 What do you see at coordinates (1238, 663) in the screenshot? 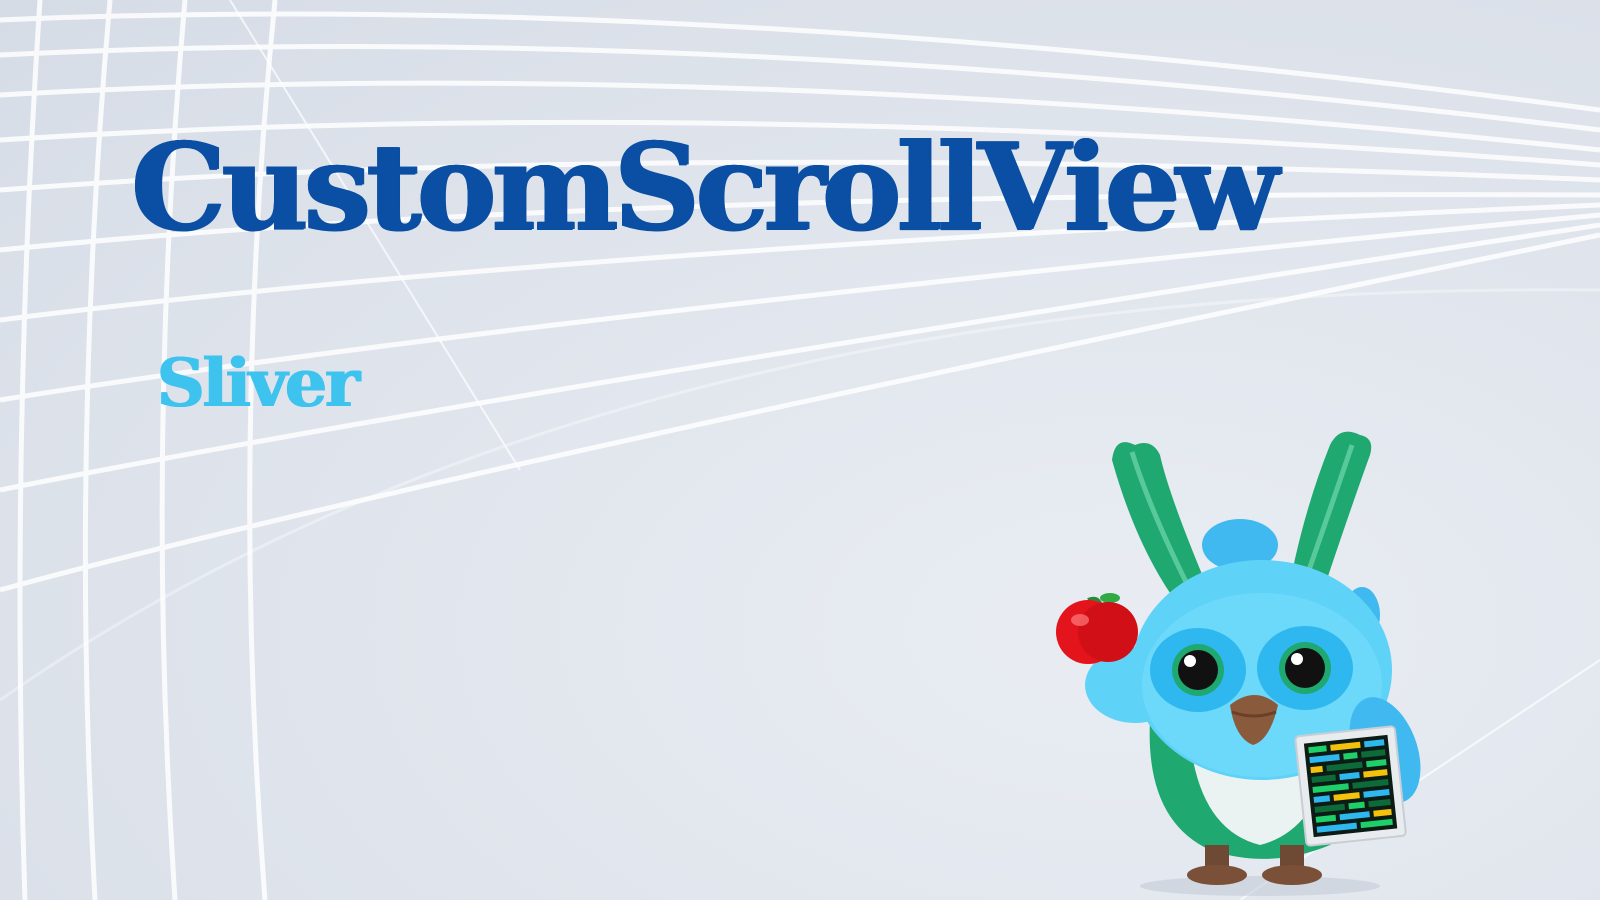
I see `bird-mascot-illustration` at bounding box center [1238, 663].